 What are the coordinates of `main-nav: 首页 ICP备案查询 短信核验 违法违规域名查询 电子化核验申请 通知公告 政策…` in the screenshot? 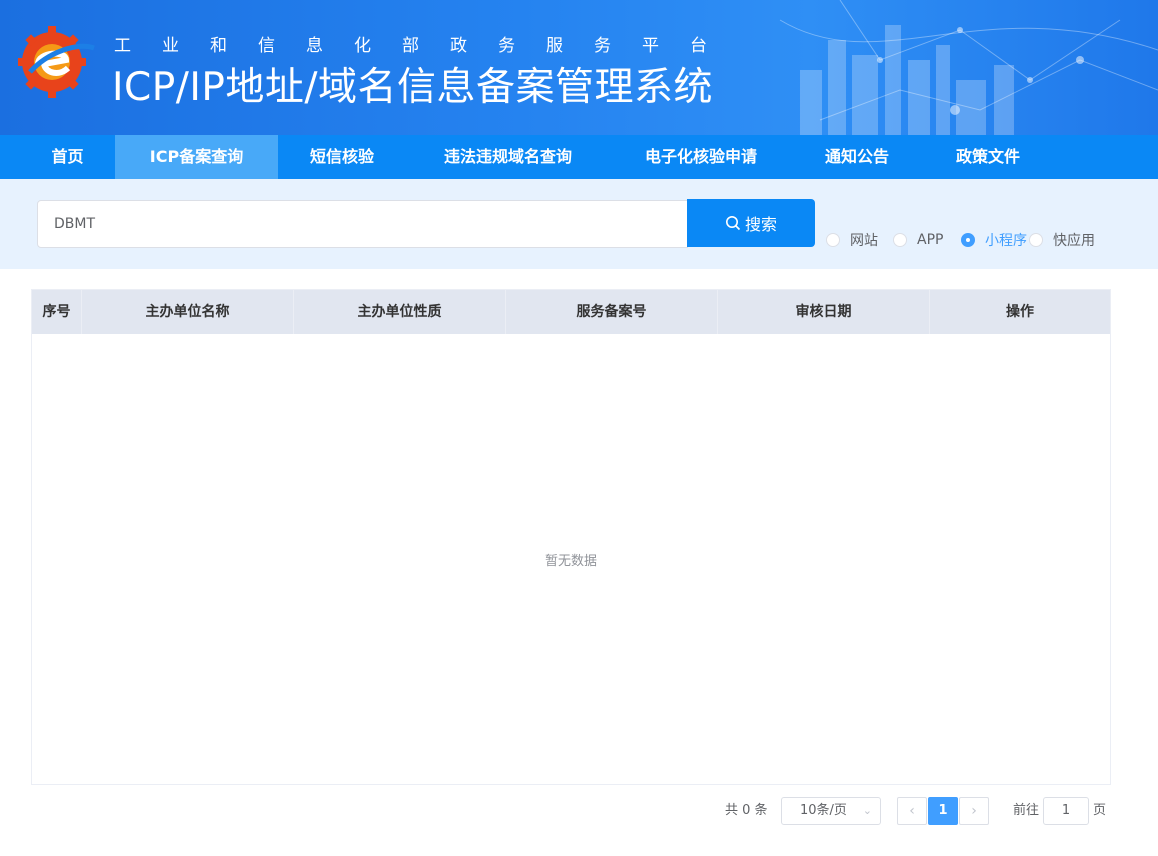 It's located at (579, 157).